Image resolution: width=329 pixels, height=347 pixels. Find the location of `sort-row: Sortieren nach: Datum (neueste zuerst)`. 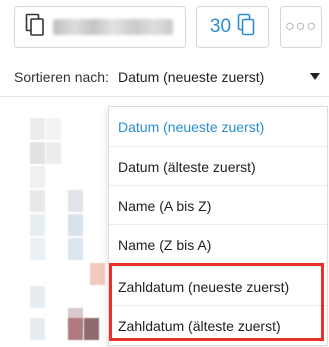

sort-row: Sortieren nach: Datum (neueste zuerst) is located at coordinates (164, 77).